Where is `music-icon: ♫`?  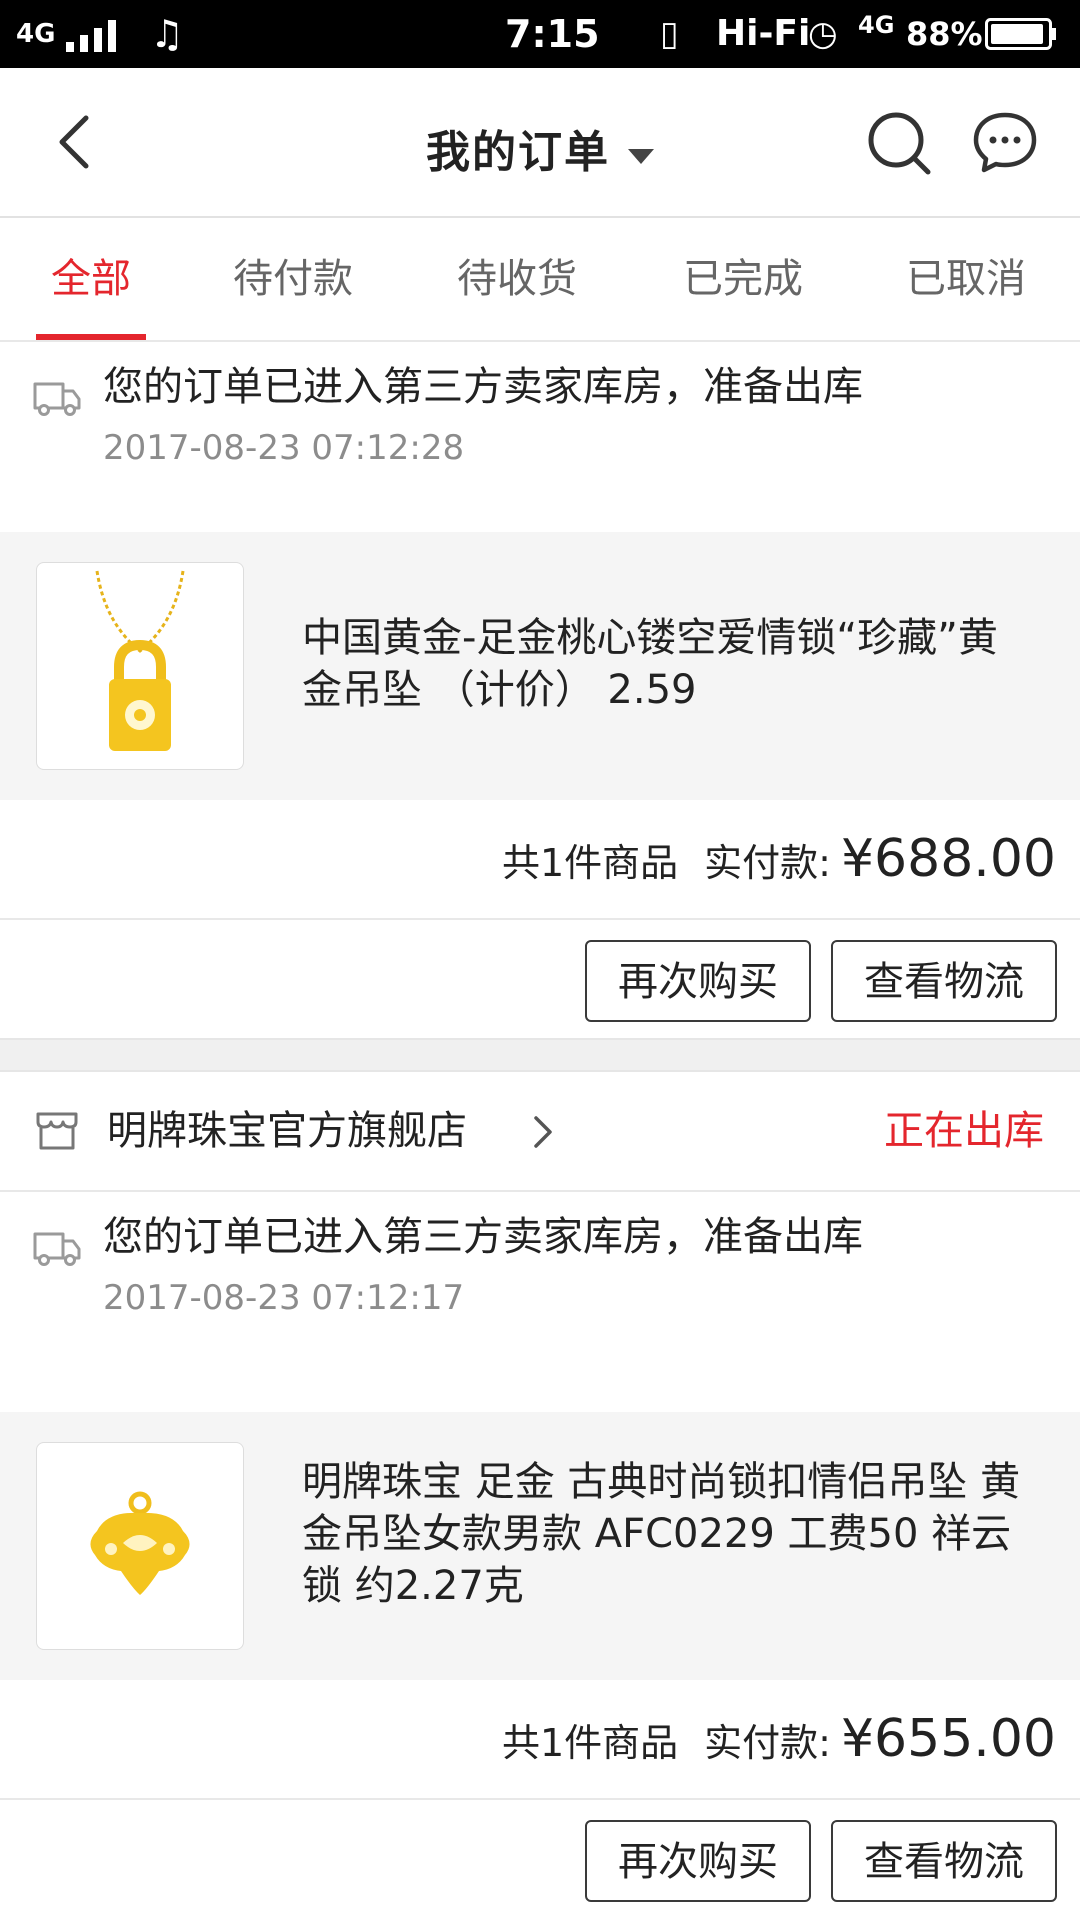
music-icon: ♫ is located at coordinates (167, 34).